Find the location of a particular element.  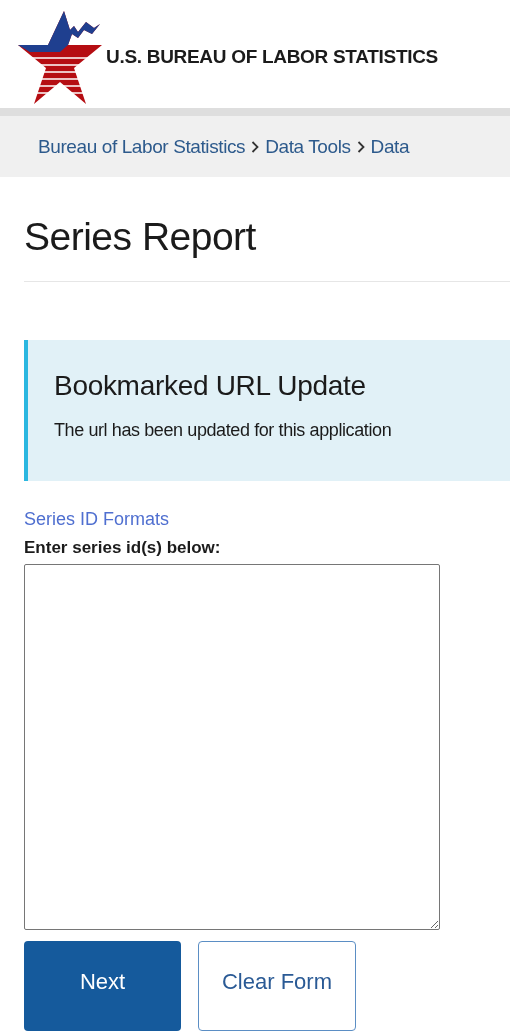

field-label: Enter series id(s) below: is located at coordinates (123, 548).